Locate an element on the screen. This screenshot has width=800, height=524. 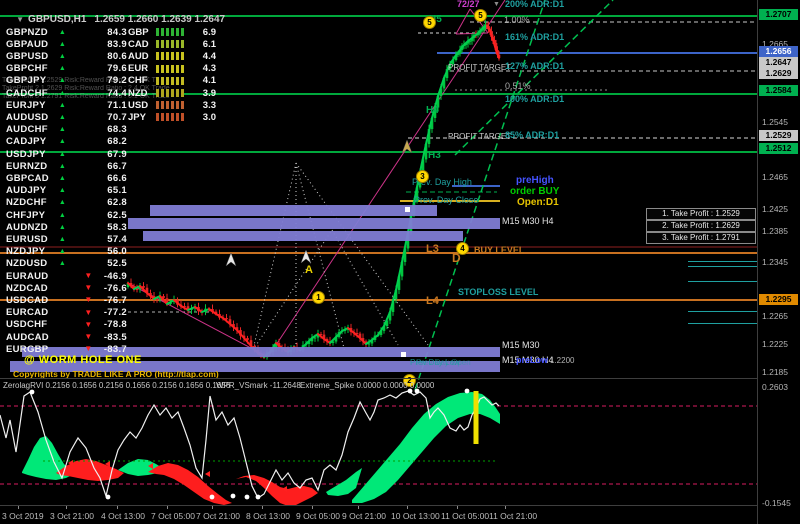
watchlist-row-EURNZD: EURNZD ▲ 66.7 is located at coordinates (66, 166).